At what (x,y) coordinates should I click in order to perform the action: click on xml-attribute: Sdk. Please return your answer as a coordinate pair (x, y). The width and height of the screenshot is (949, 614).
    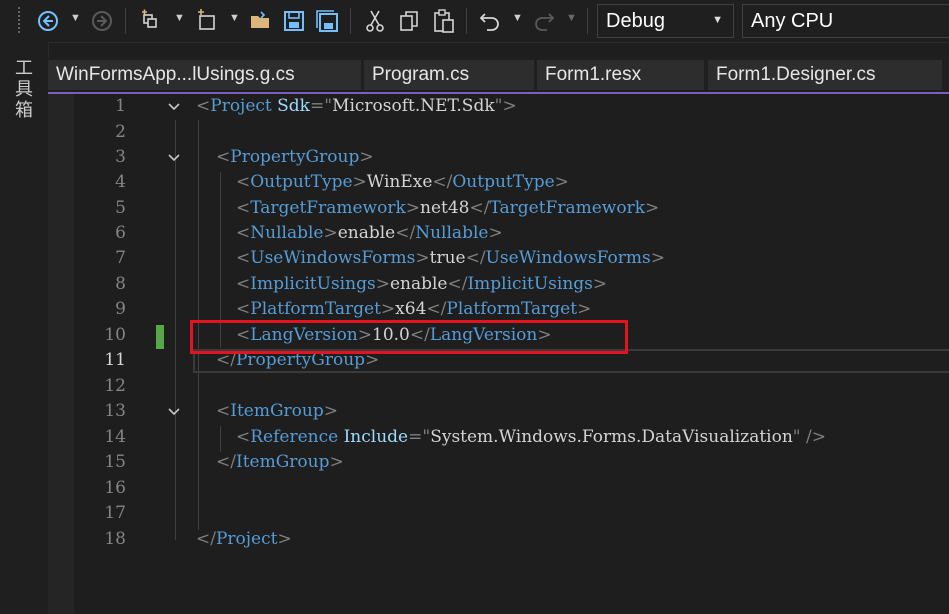
    Looking at the image, I should click on (293, 106).